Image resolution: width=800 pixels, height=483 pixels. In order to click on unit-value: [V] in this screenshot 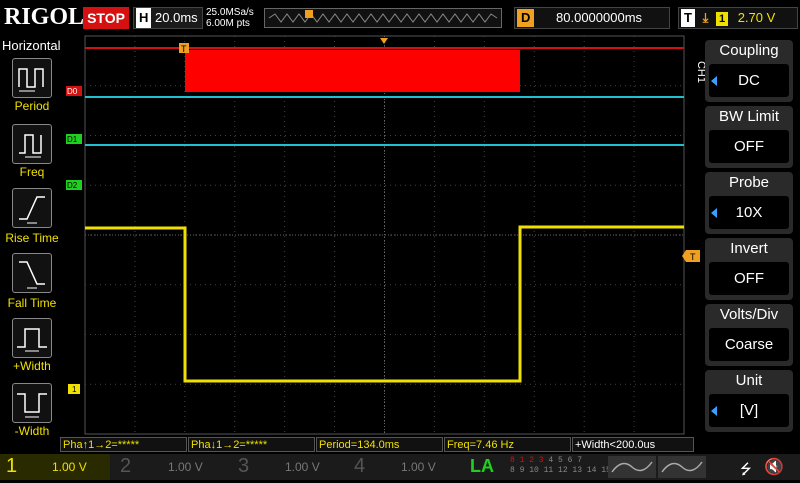, I will do `click(749, 410)`.